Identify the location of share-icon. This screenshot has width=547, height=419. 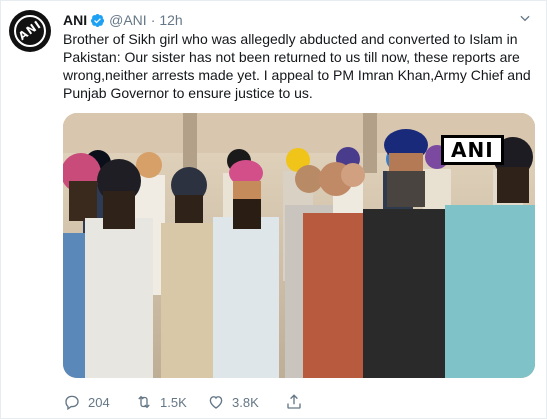
(294, 401).